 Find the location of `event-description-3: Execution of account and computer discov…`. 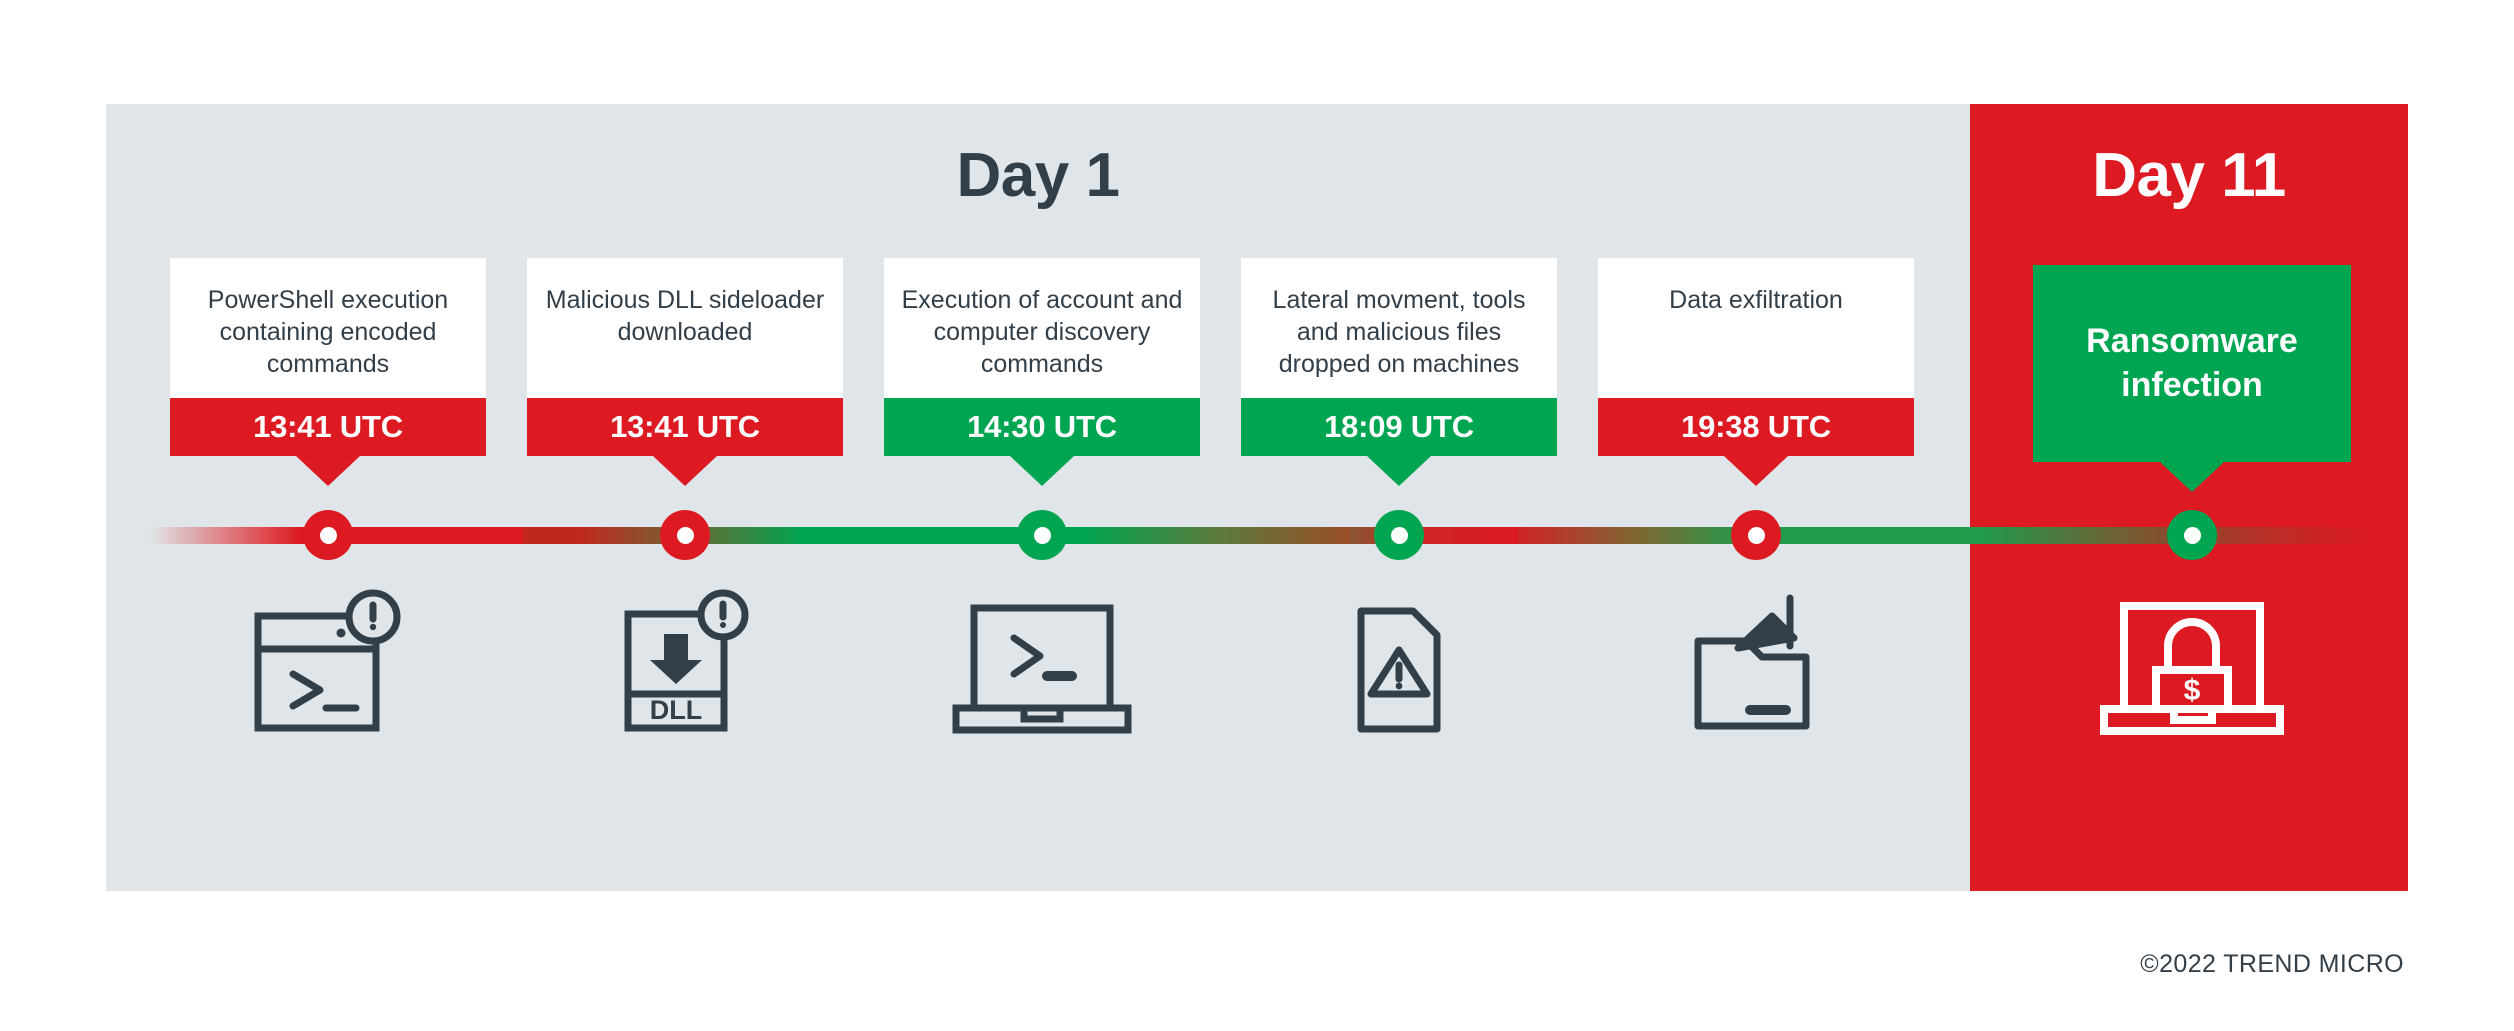

event-description-3: Execution of account and computer discov… is located at coordinates (1042, 328).